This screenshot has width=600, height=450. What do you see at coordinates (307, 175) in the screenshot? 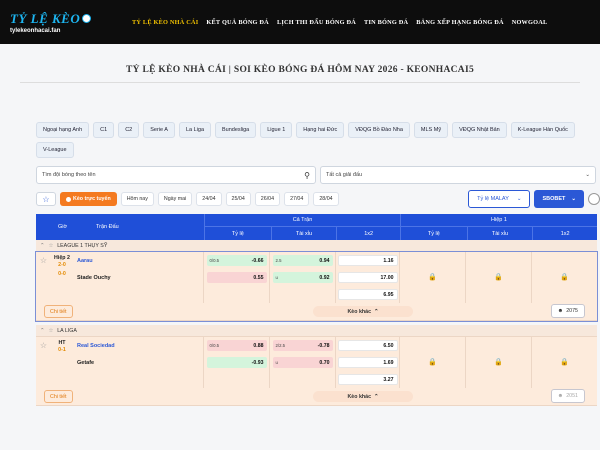
I see `search-icon: ⚲` at bounding box center [307, 175].